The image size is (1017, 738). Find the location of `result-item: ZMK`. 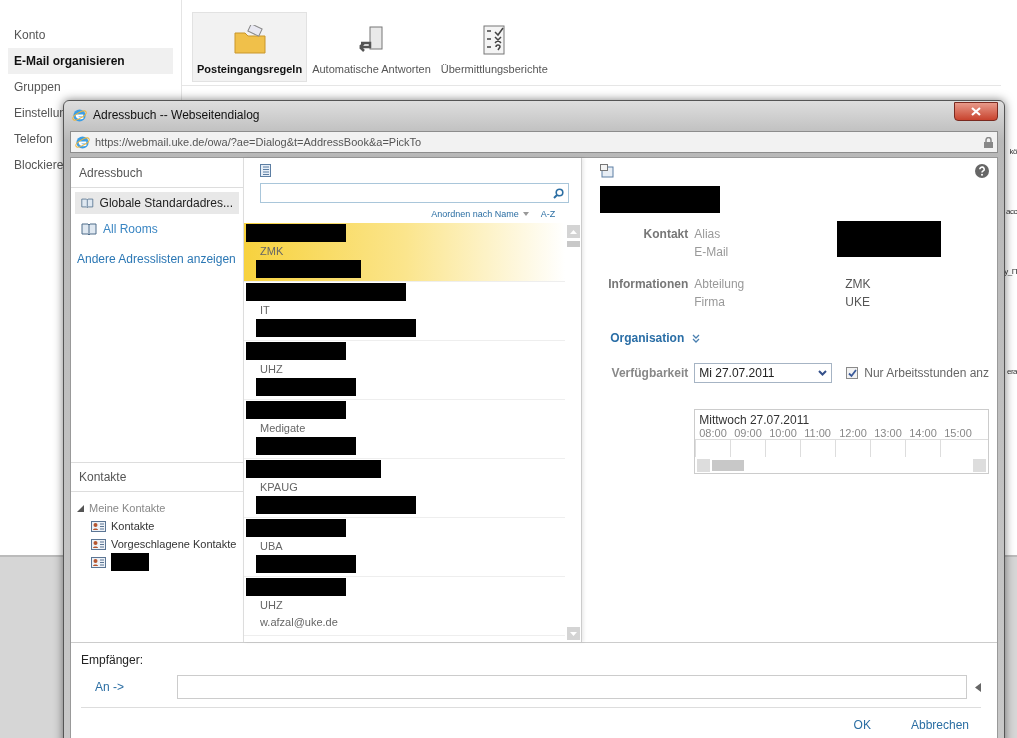

result-item: ZMK is located at coordinates (405, 252).